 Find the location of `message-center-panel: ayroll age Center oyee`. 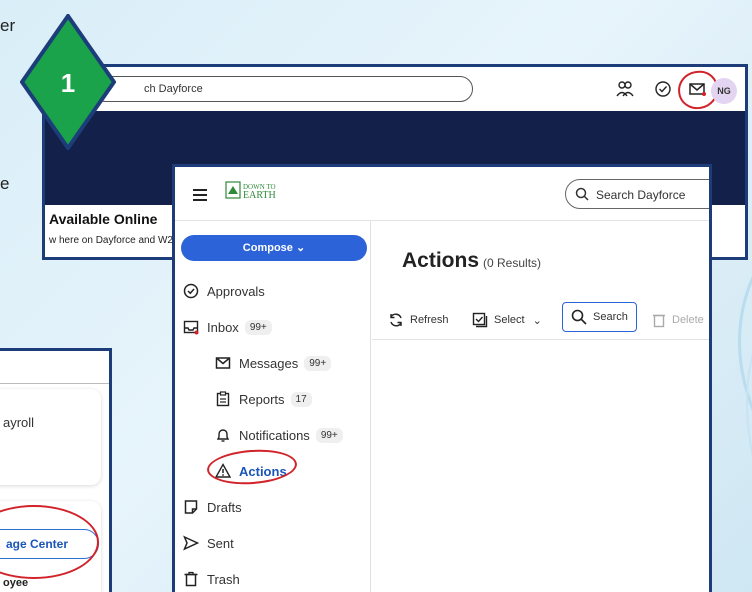

message-center-panel: ayroll age Center oyee is located at coordinates (56, 470).